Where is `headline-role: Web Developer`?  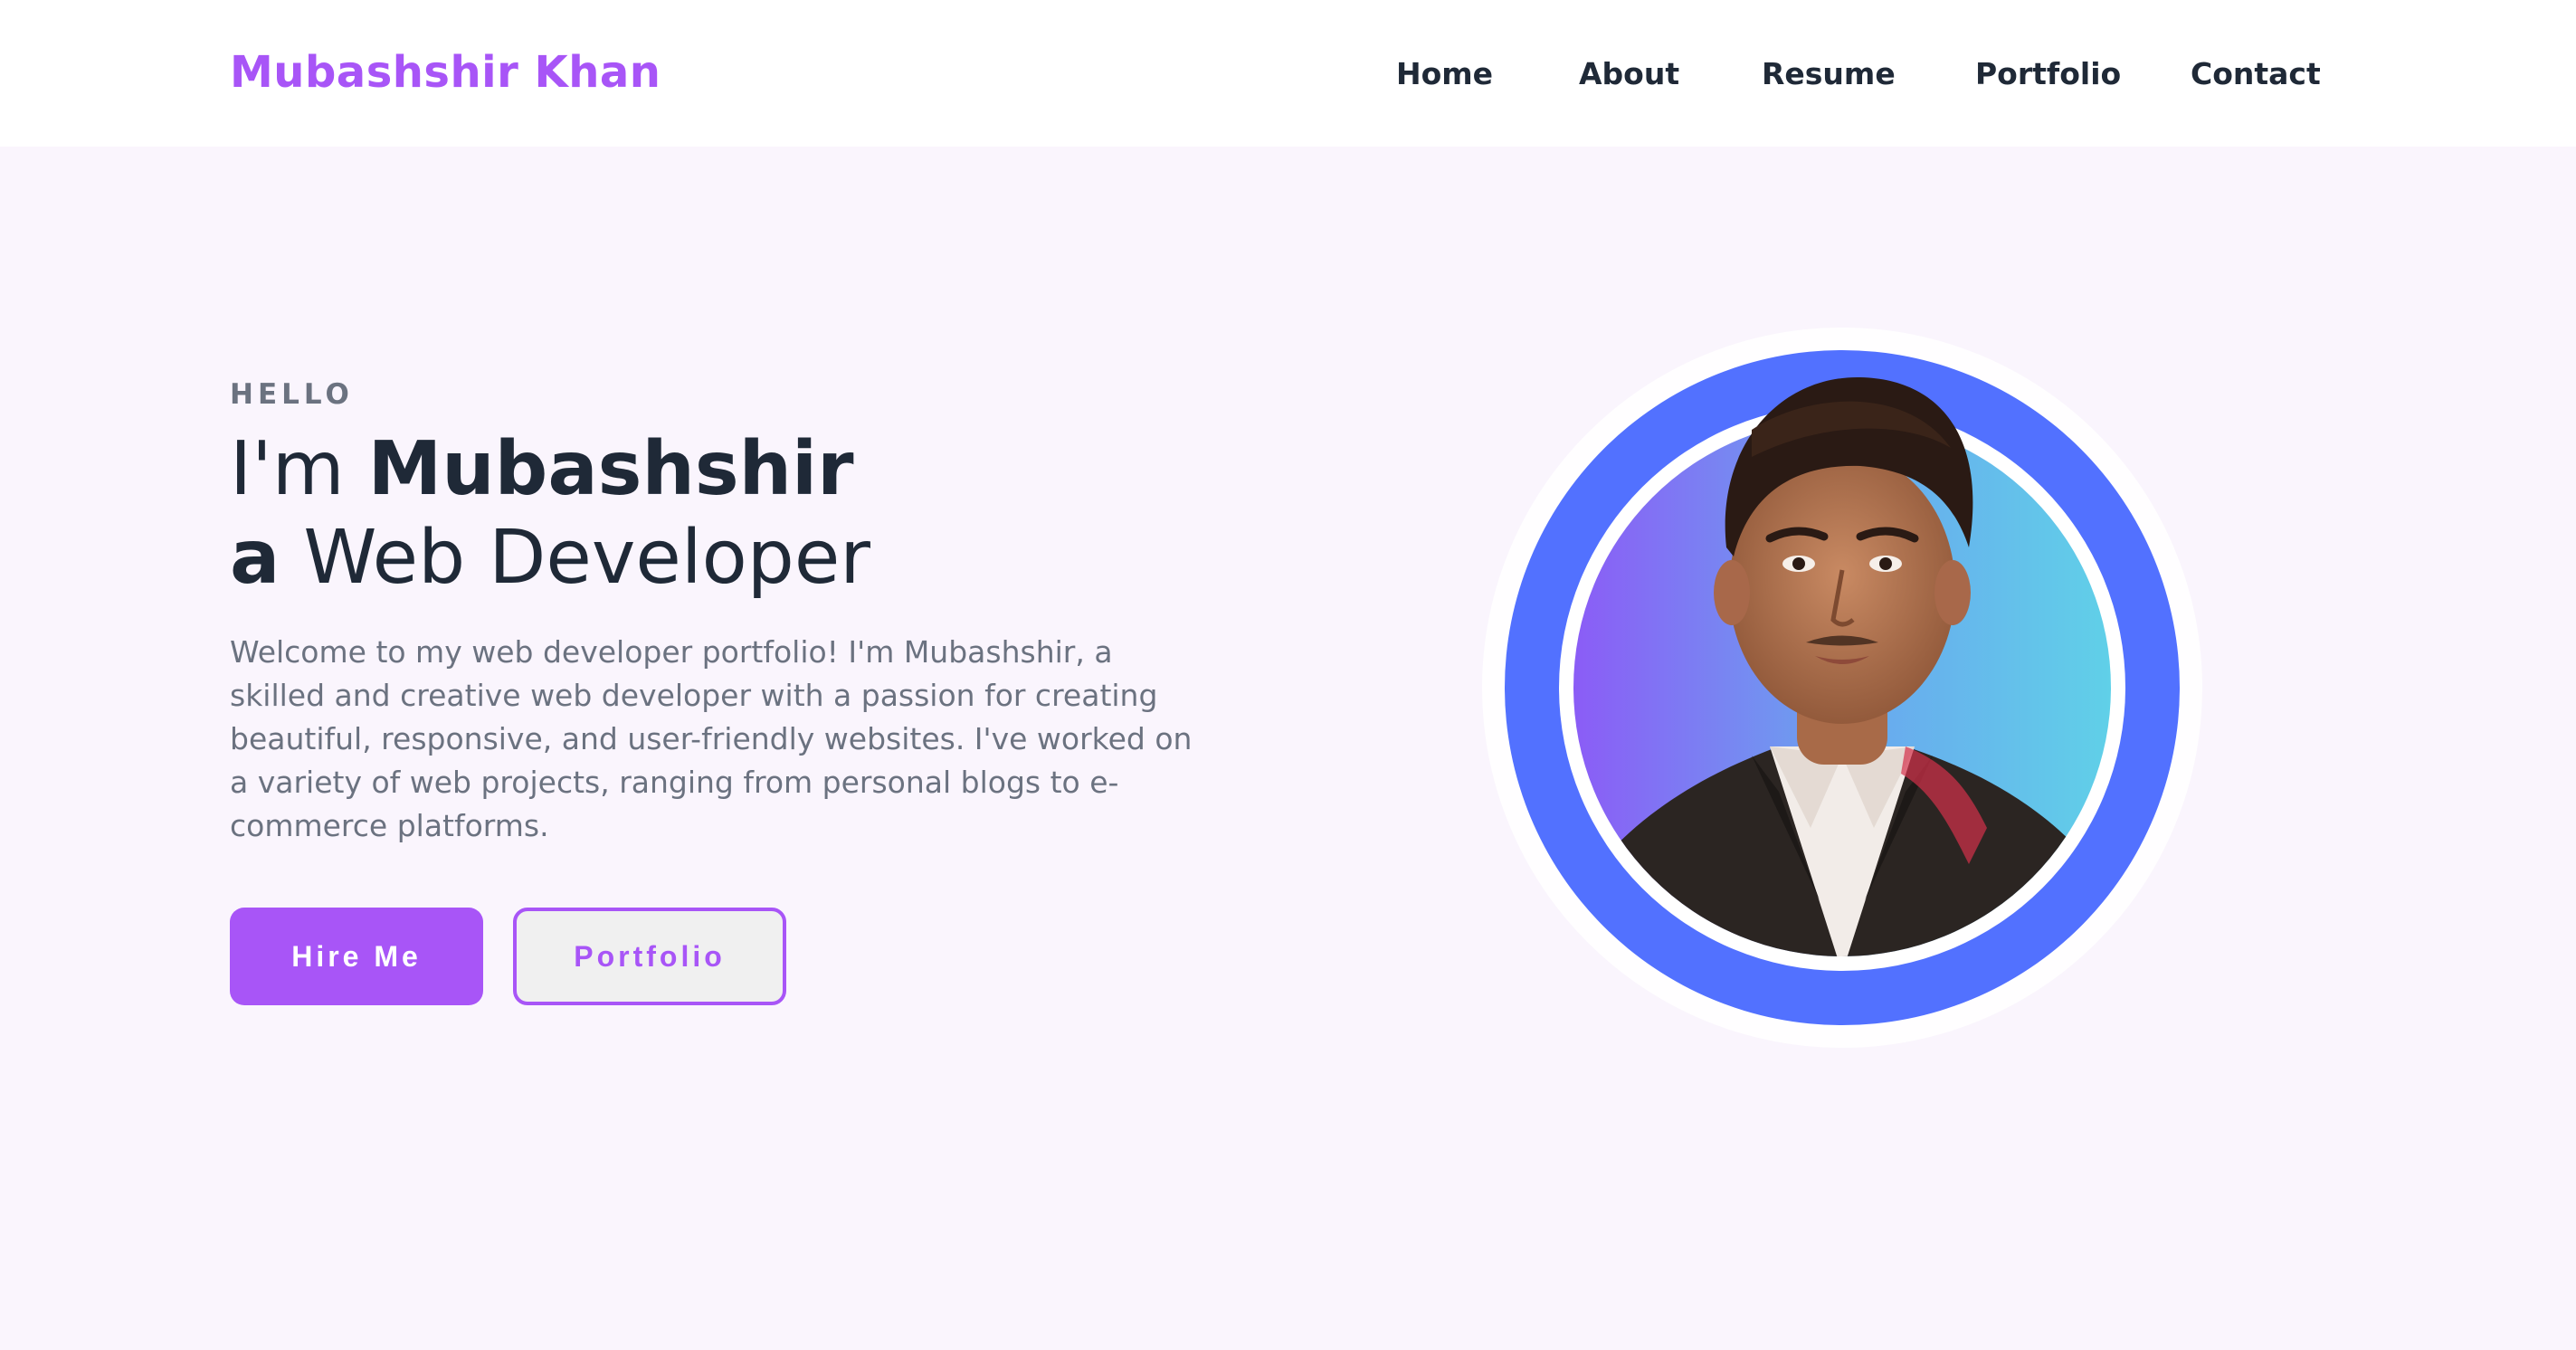
headline-role: Web Developer is located at coordinates (575, 558).